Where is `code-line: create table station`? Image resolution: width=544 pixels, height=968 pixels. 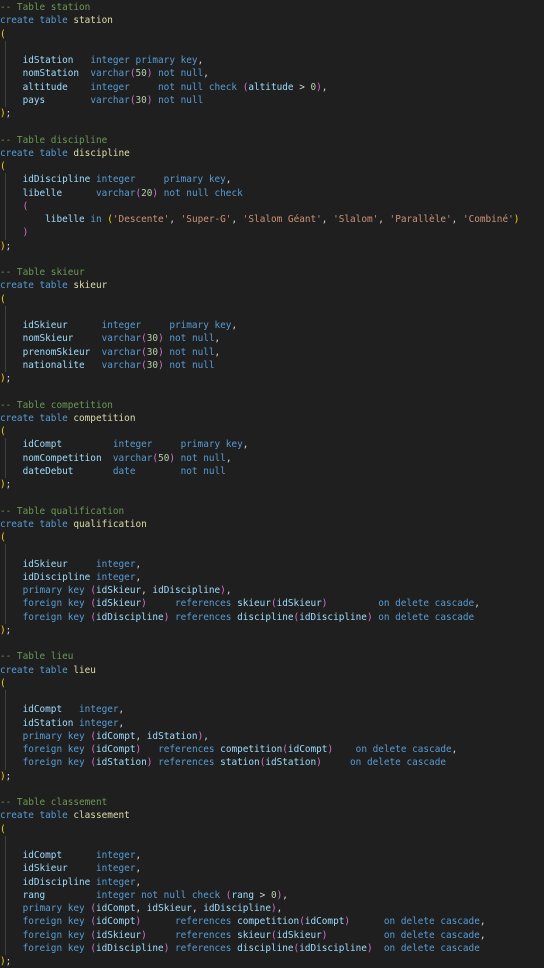
code-line: create table station is located at coordinates (272, 20).